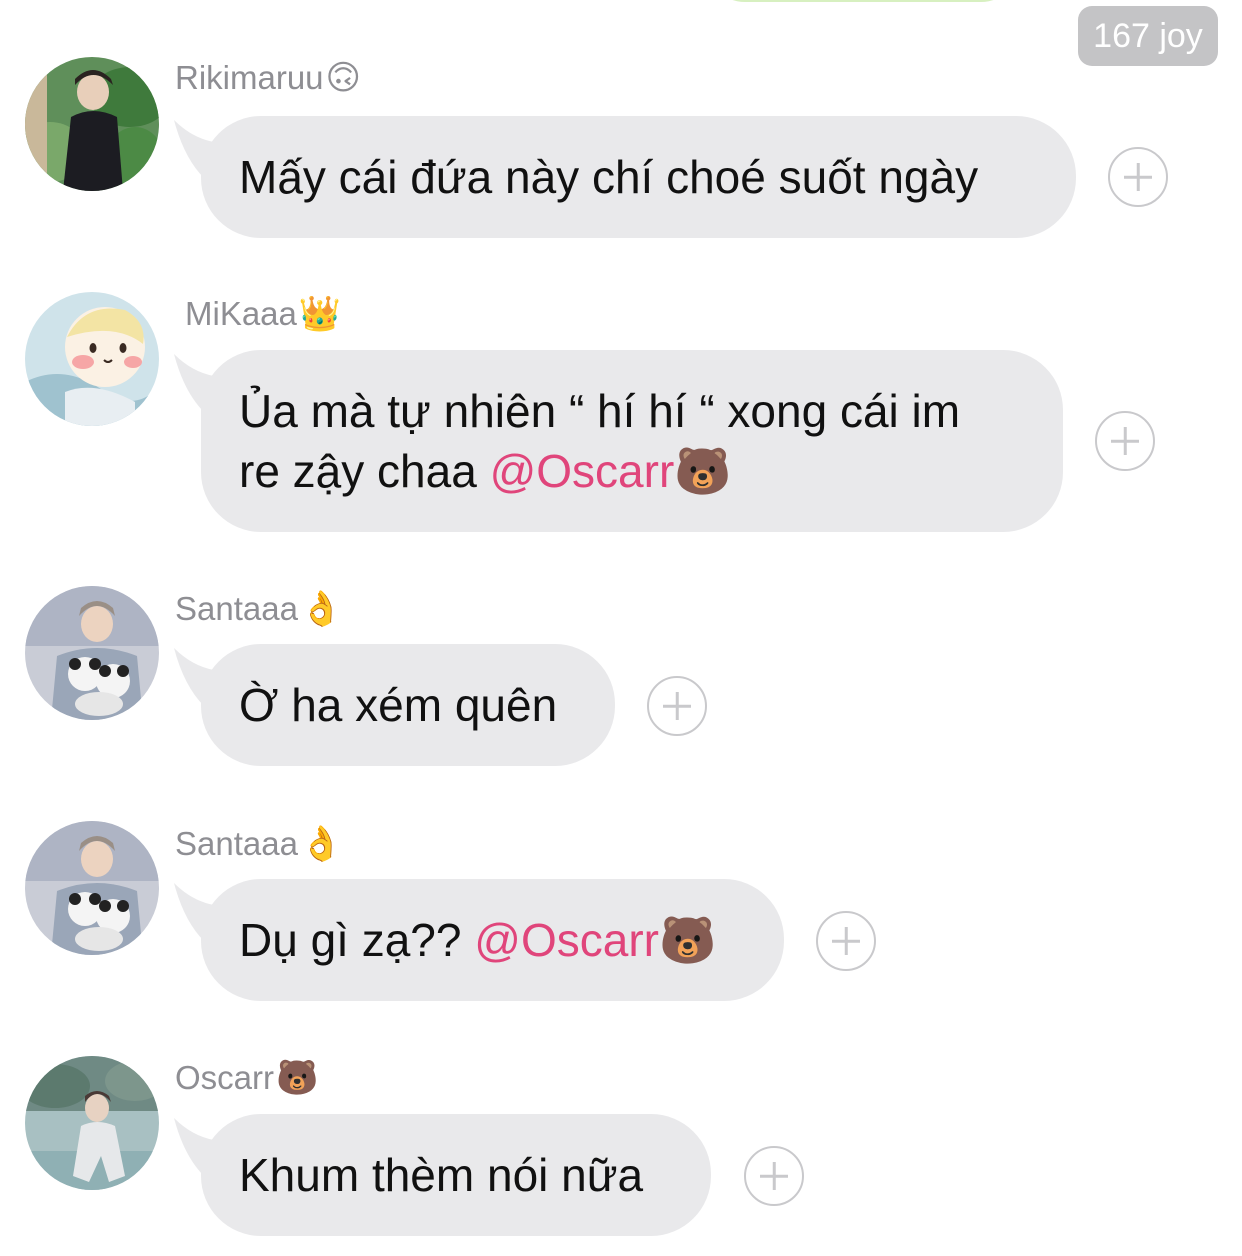  Describe the element at coordinates (600, 411) in the screenshot. I see `message-text: Ủa mà tự nhiên “ hí hí “ xong cái im` at that location.